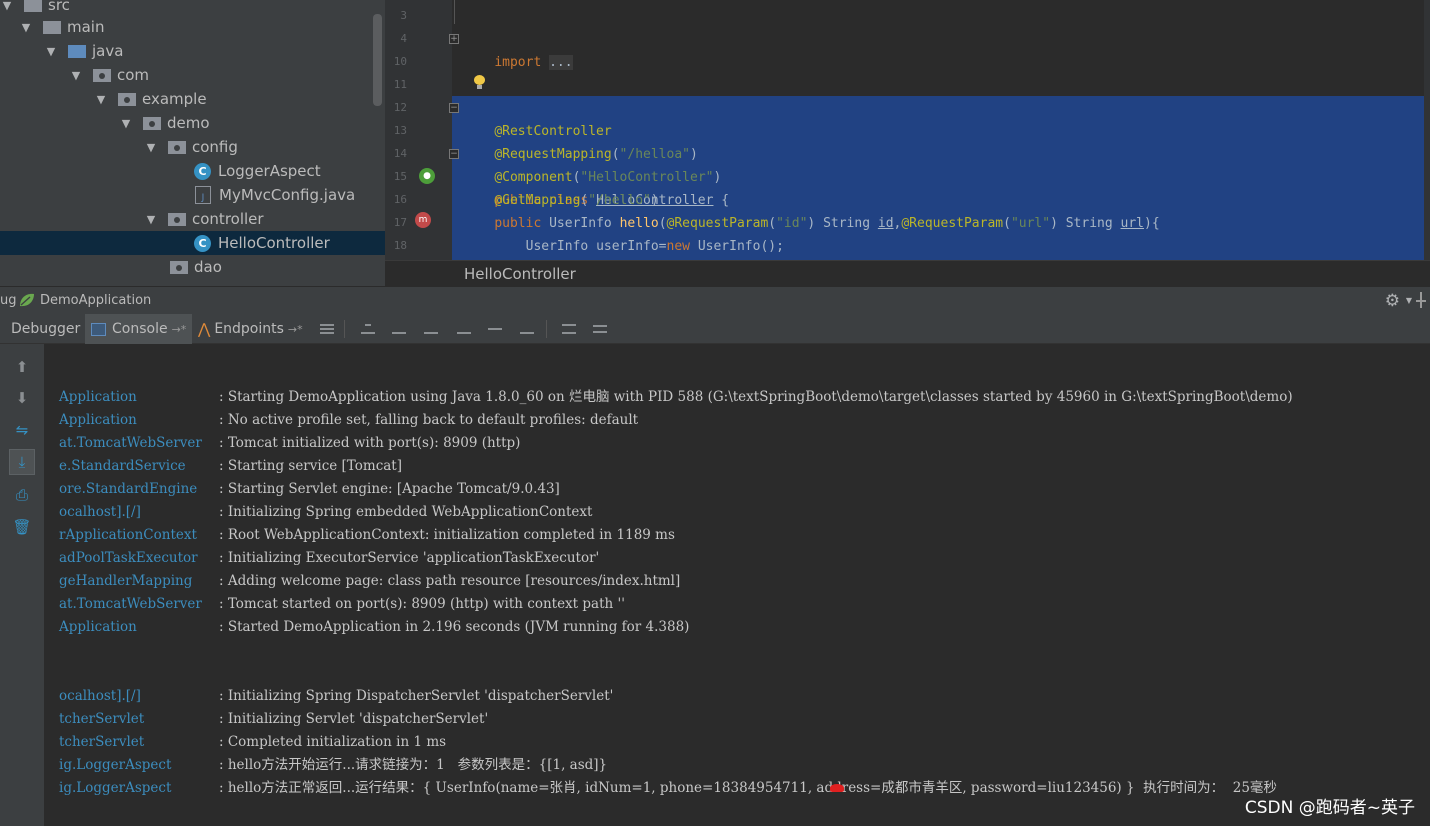  Describe the element at coordinates (368, 329) in the screenshot. I see `step-over-icon` at that location.